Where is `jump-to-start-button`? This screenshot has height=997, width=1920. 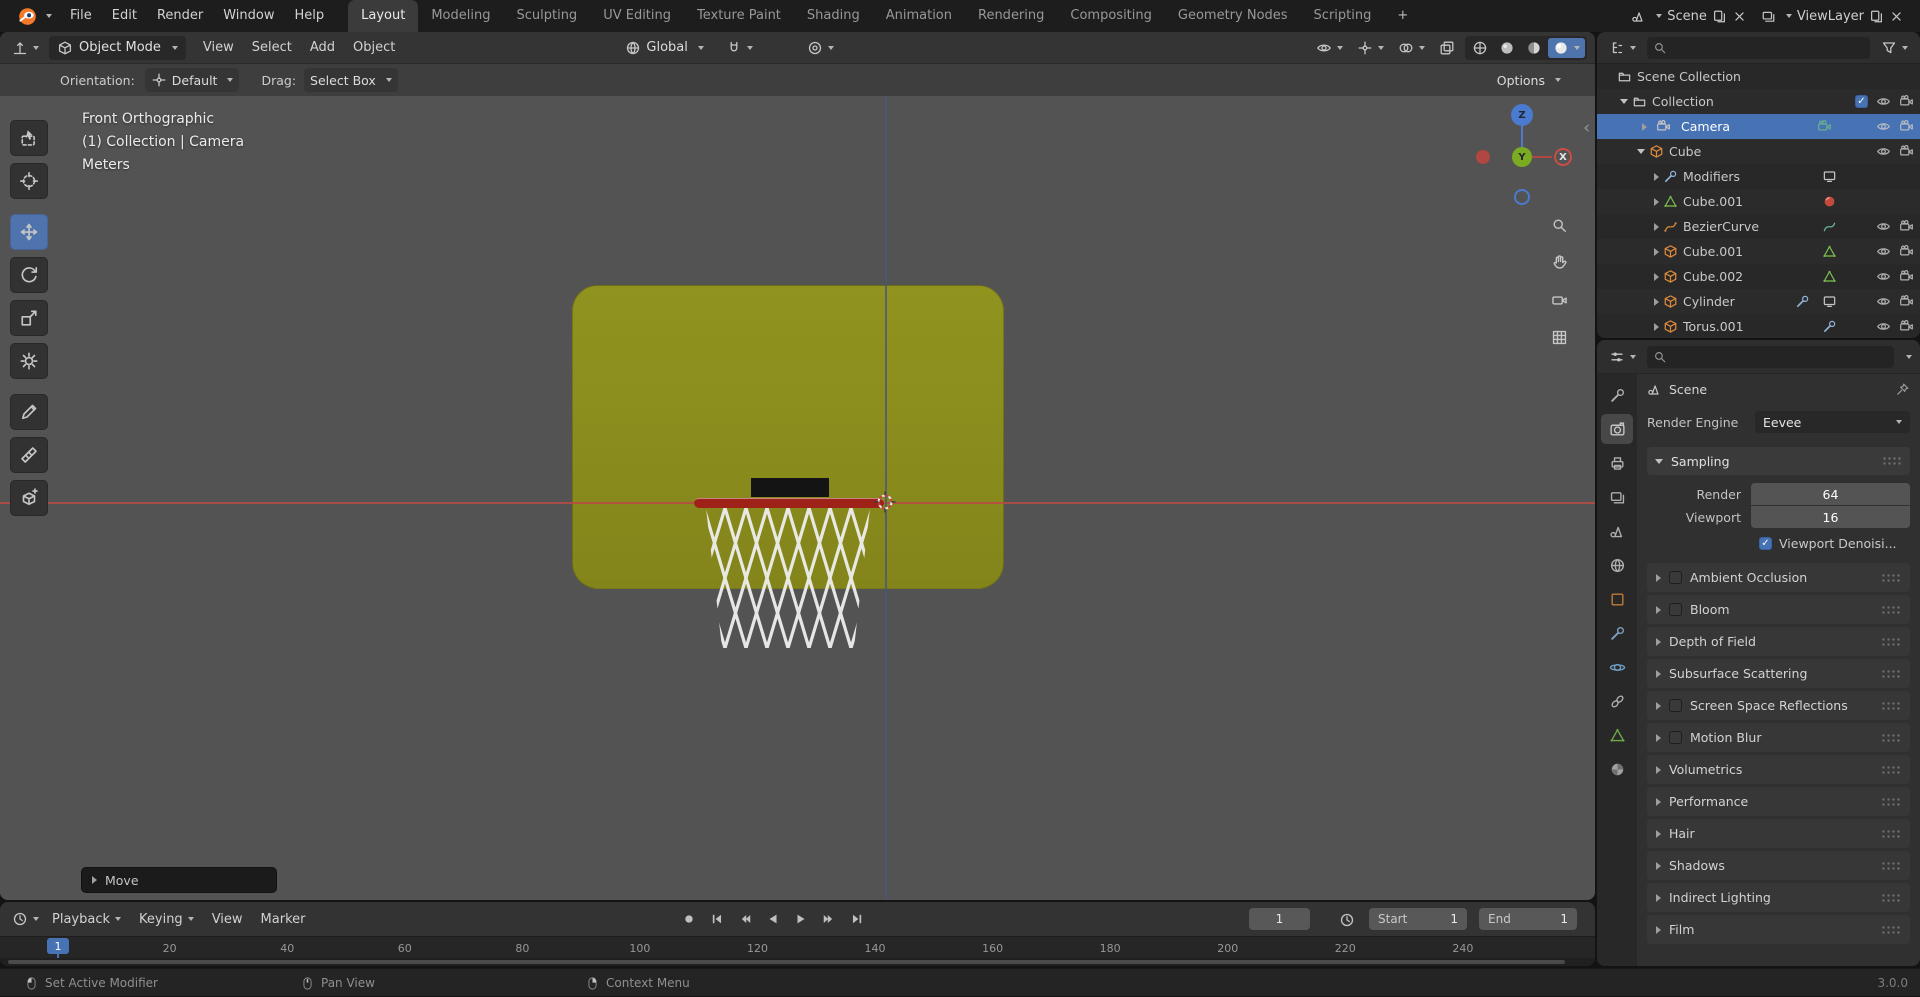
jump-to-start-button is located at coordinates (716, 919).